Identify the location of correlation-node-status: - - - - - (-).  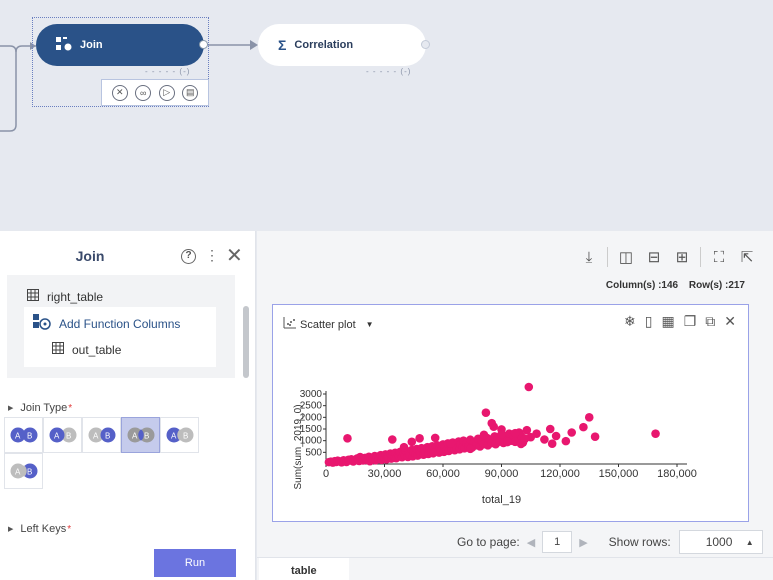
(389, 71).